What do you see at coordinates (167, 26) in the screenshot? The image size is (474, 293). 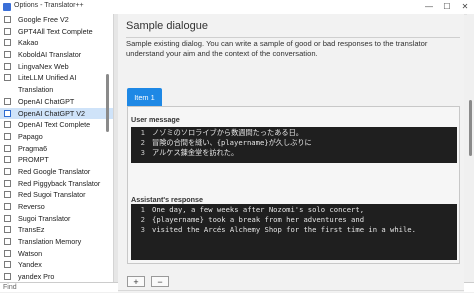 I see `section-heading: Sample dialogue` at bounding box center [167, 26].